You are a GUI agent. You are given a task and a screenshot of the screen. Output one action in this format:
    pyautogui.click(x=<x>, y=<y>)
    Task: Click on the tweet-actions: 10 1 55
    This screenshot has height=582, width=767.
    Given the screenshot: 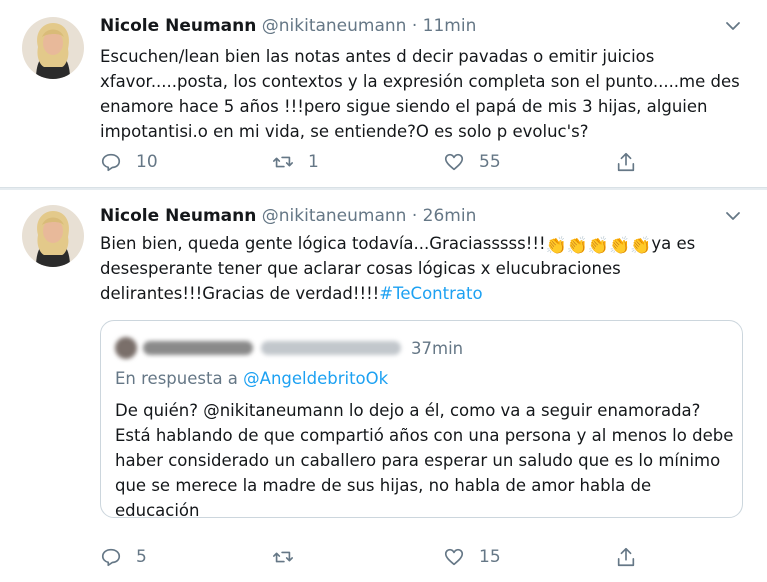 What is the action you would take?
    pyautogui.click(x=380, y=164)
    